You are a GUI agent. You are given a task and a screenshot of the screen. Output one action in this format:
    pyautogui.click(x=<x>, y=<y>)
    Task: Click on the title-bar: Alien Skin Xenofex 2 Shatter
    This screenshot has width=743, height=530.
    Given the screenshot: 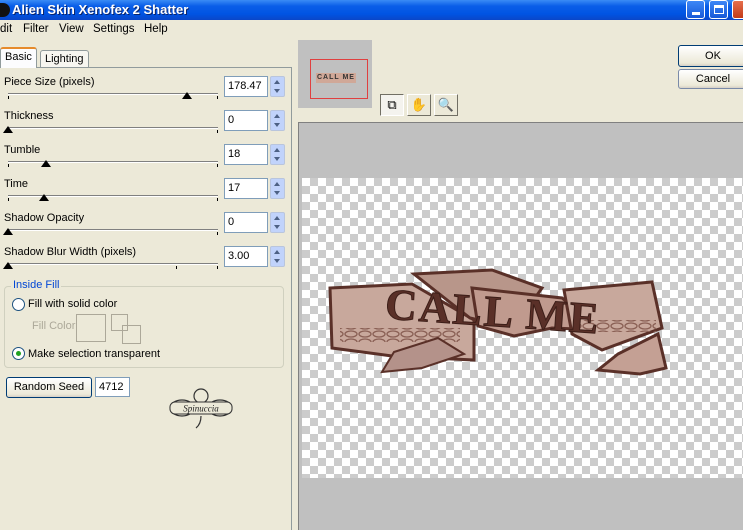 What is the action you would take?
    pyautogui.click(x=371, y=10)
    